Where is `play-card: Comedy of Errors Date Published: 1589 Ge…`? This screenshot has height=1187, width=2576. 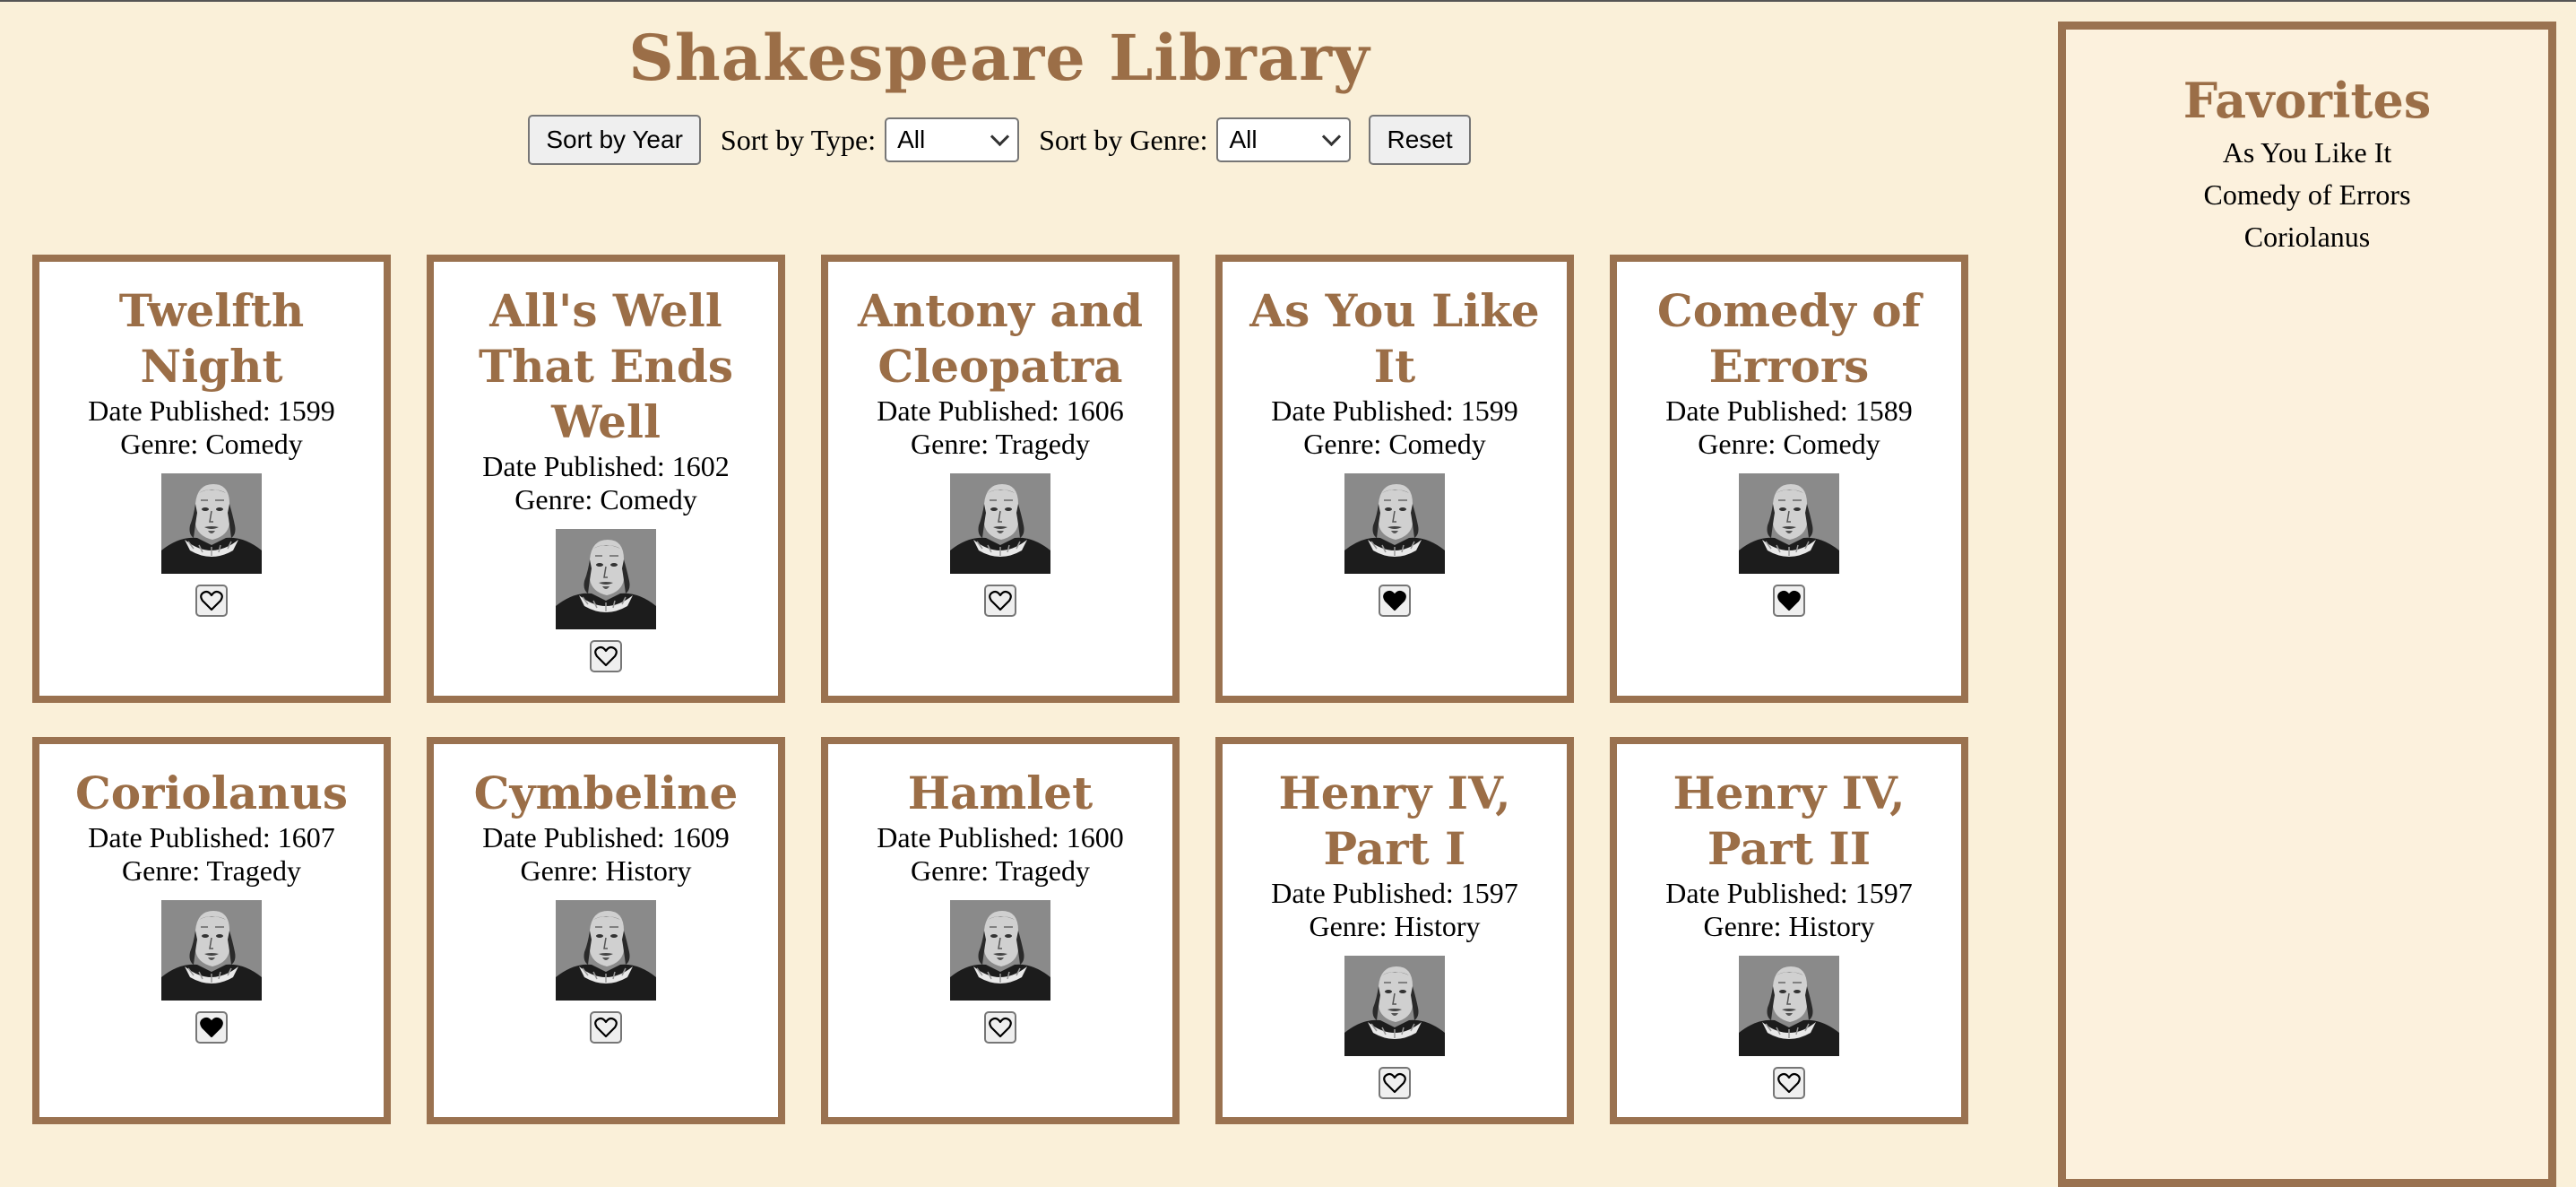
play-card: Comedy of Errors Date Published: 1589 Ge… is located at coordinates (1789, 479).